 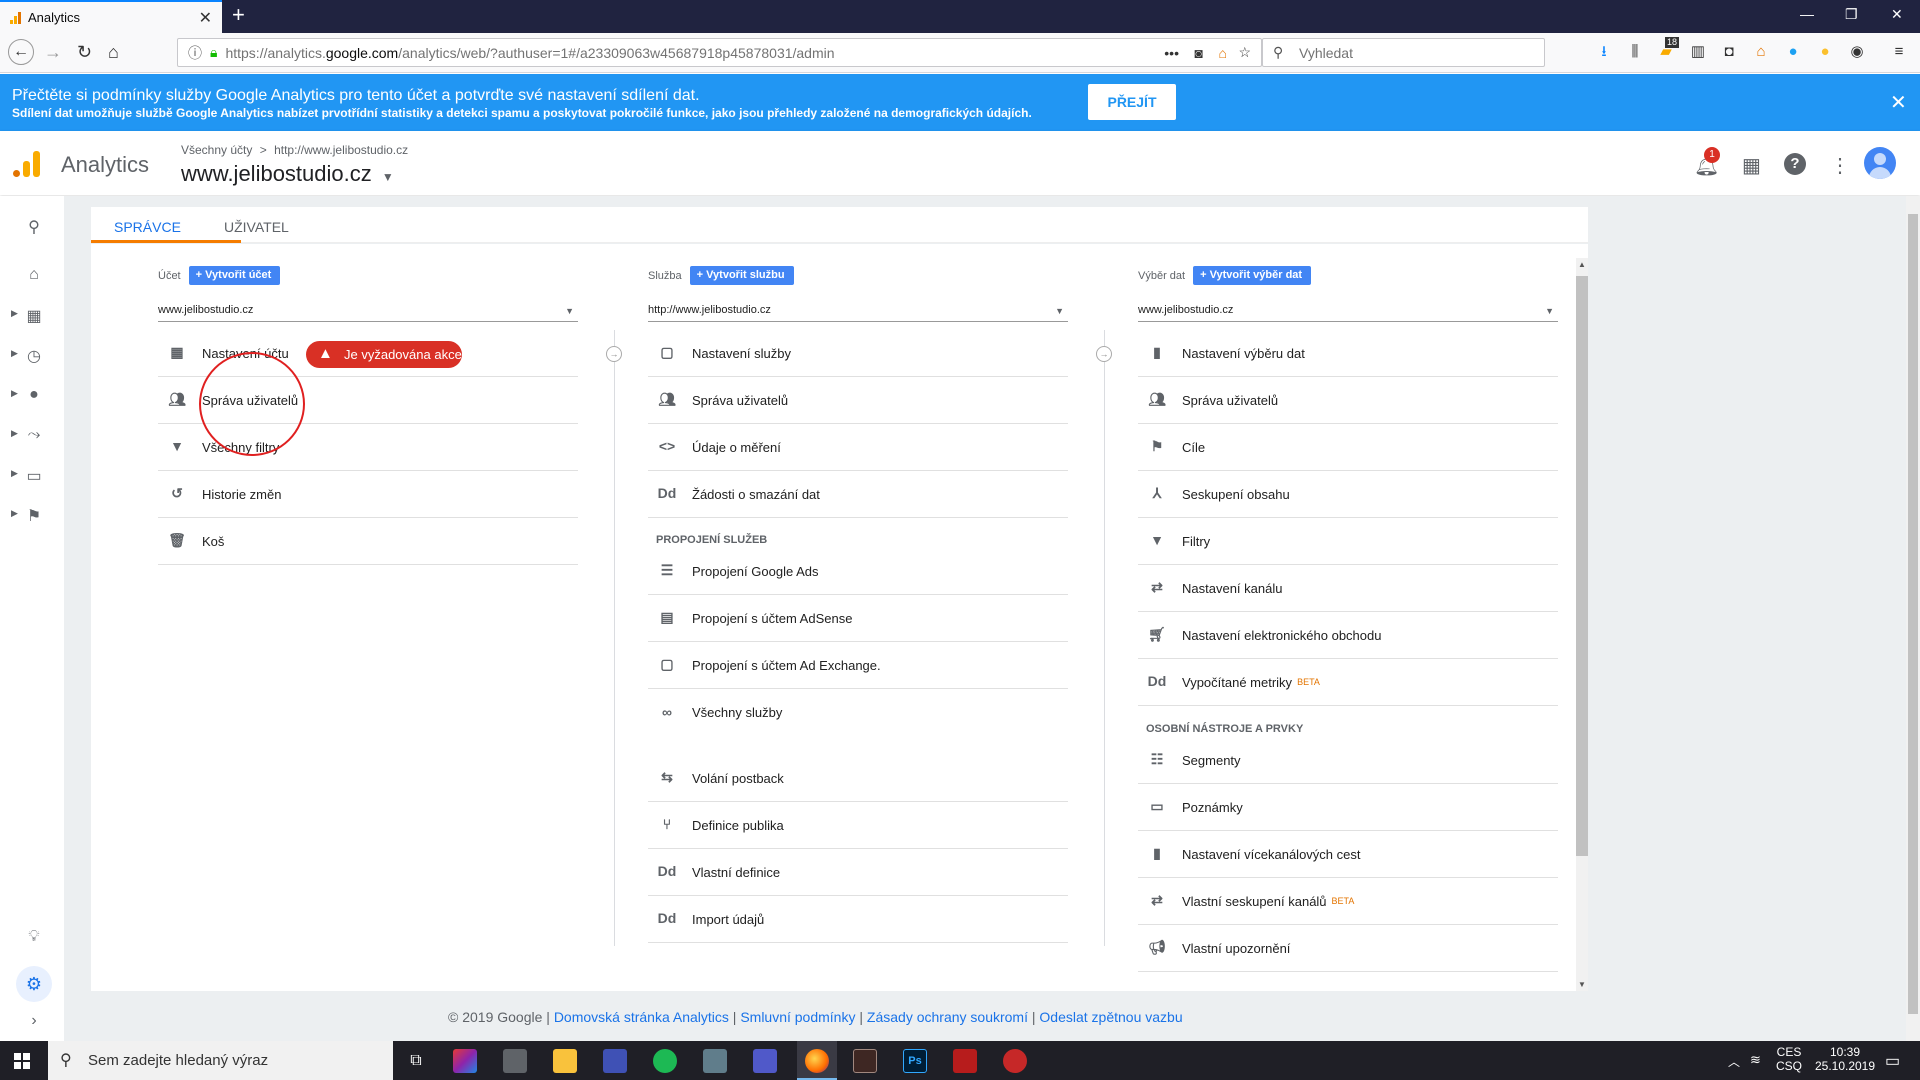 I want to click on home-icon: ⌂, so click(x=113, y=52).